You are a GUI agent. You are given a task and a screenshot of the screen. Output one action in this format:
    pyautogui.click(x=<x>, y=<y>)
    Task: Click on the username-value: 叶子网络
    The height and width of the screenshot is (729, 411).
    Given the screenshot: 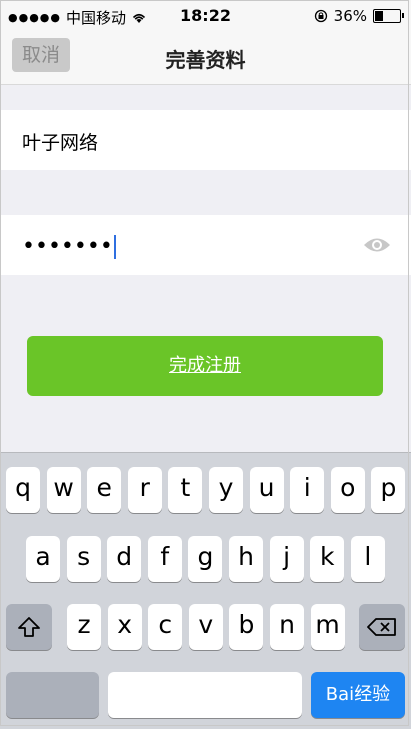 What is the action you would take?
    pyautogui.click(x=60, y=143)
    